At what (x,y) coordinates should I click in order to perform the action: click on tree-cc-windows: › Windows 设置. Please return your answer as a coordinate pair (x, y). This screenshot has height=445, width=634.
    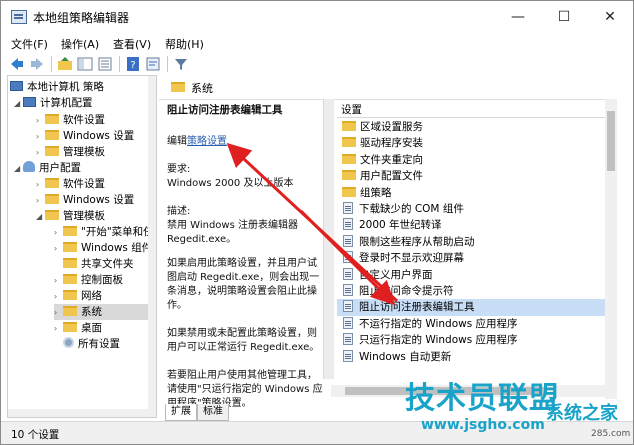
    Looking at the image, I should click on (85, 136).